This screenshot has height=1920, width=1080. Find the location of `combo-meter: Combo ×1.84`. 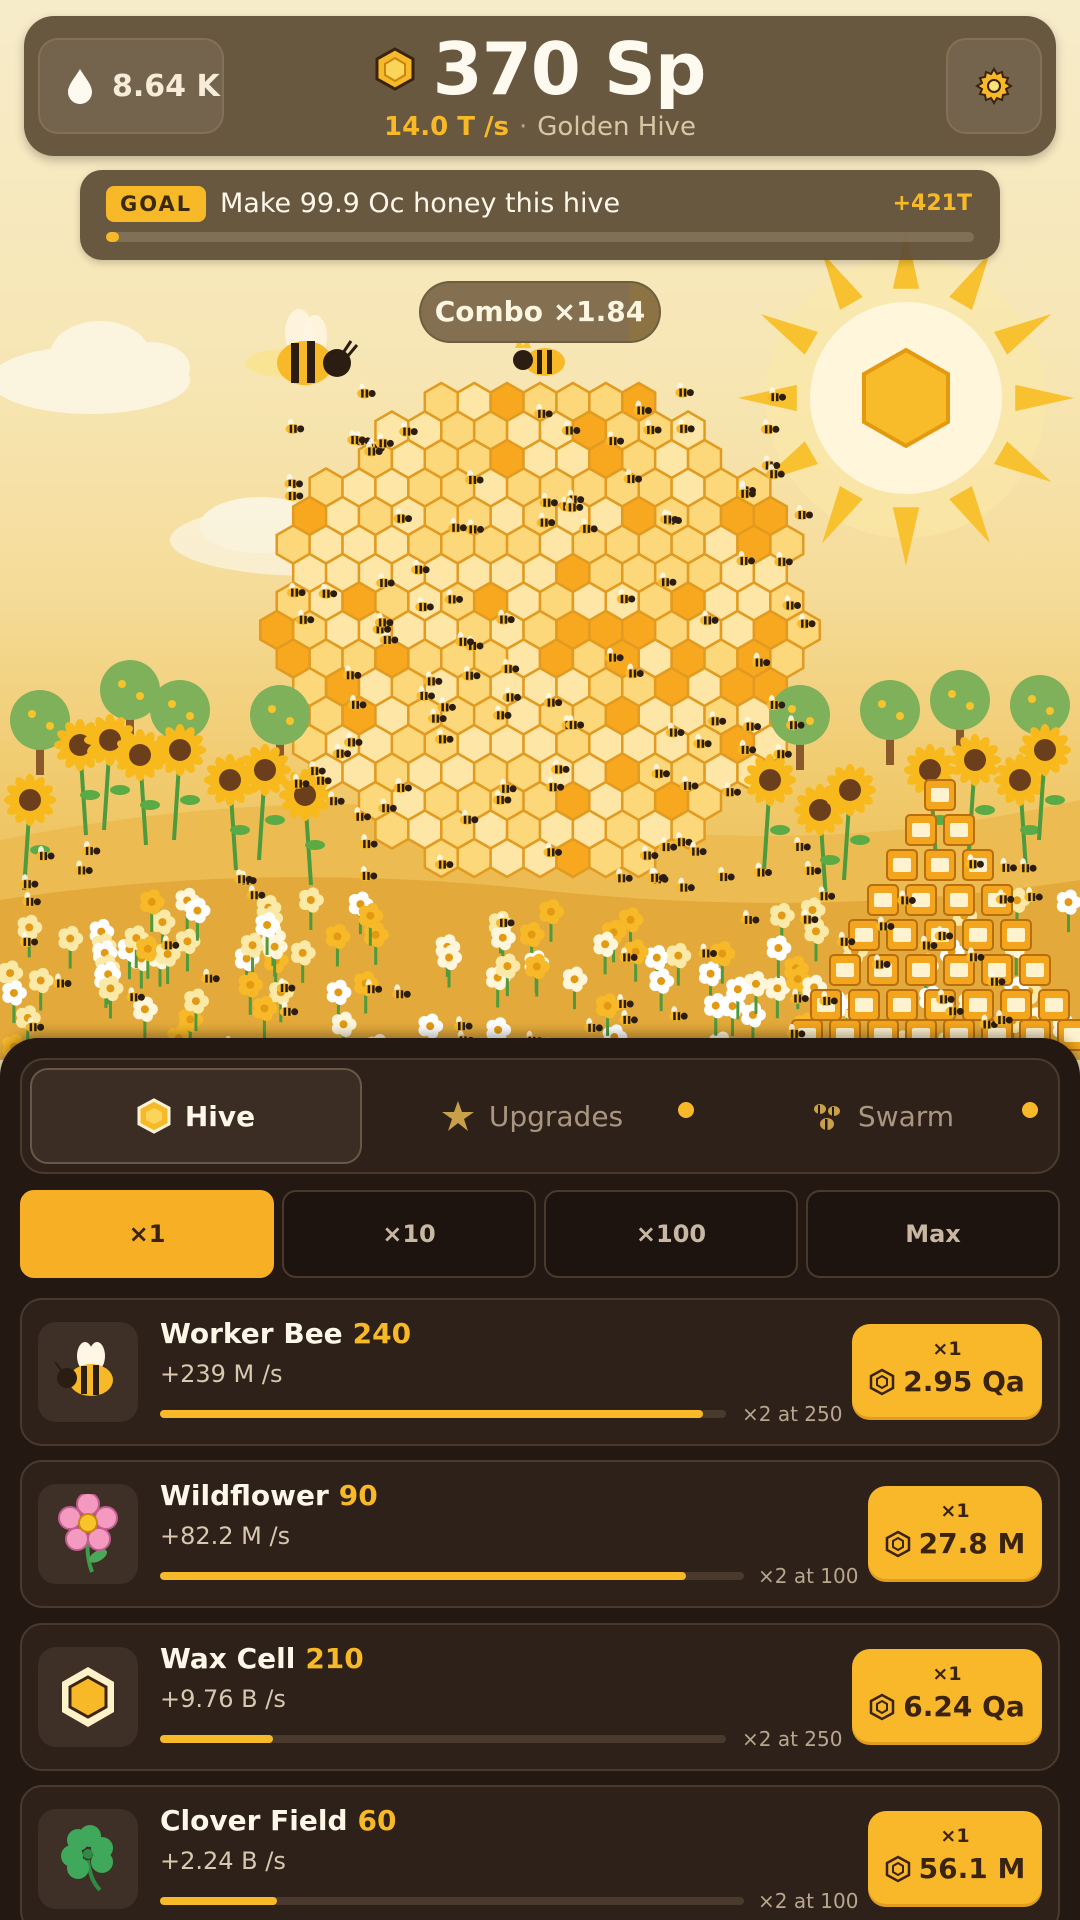

combo-meter: Combo ×1.84 is located at coordinates (540, 312).